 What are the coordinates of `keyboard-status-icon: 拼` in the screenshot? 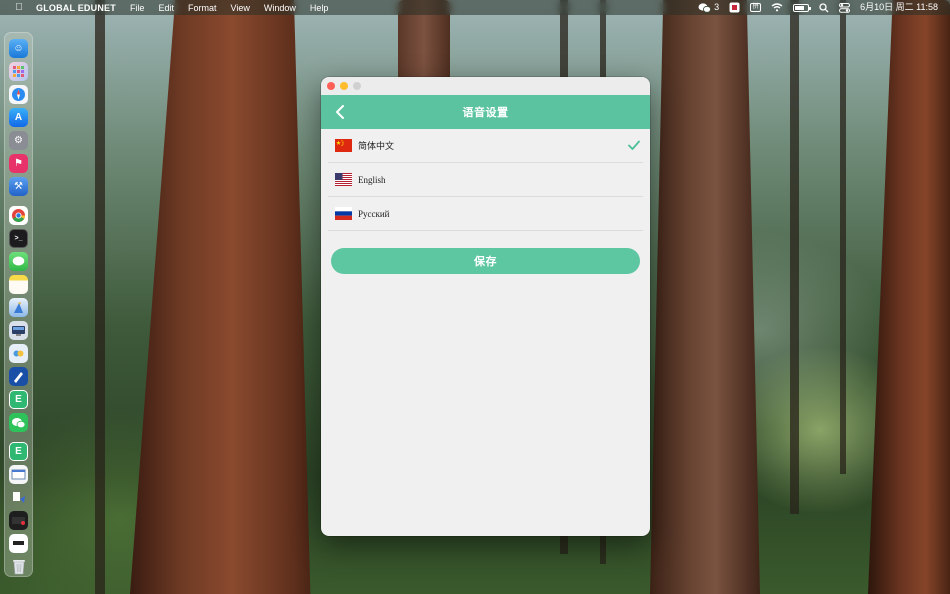 It's located at (756, 7).